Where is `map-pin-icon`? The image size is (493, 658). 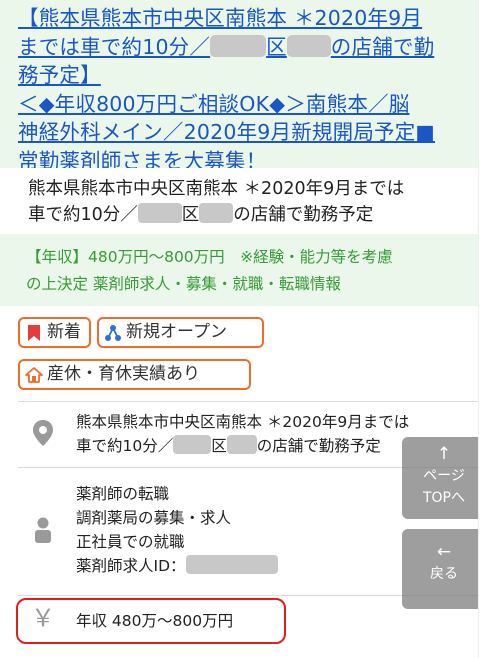
map-pin-icon is located at coordinates (43, 433).